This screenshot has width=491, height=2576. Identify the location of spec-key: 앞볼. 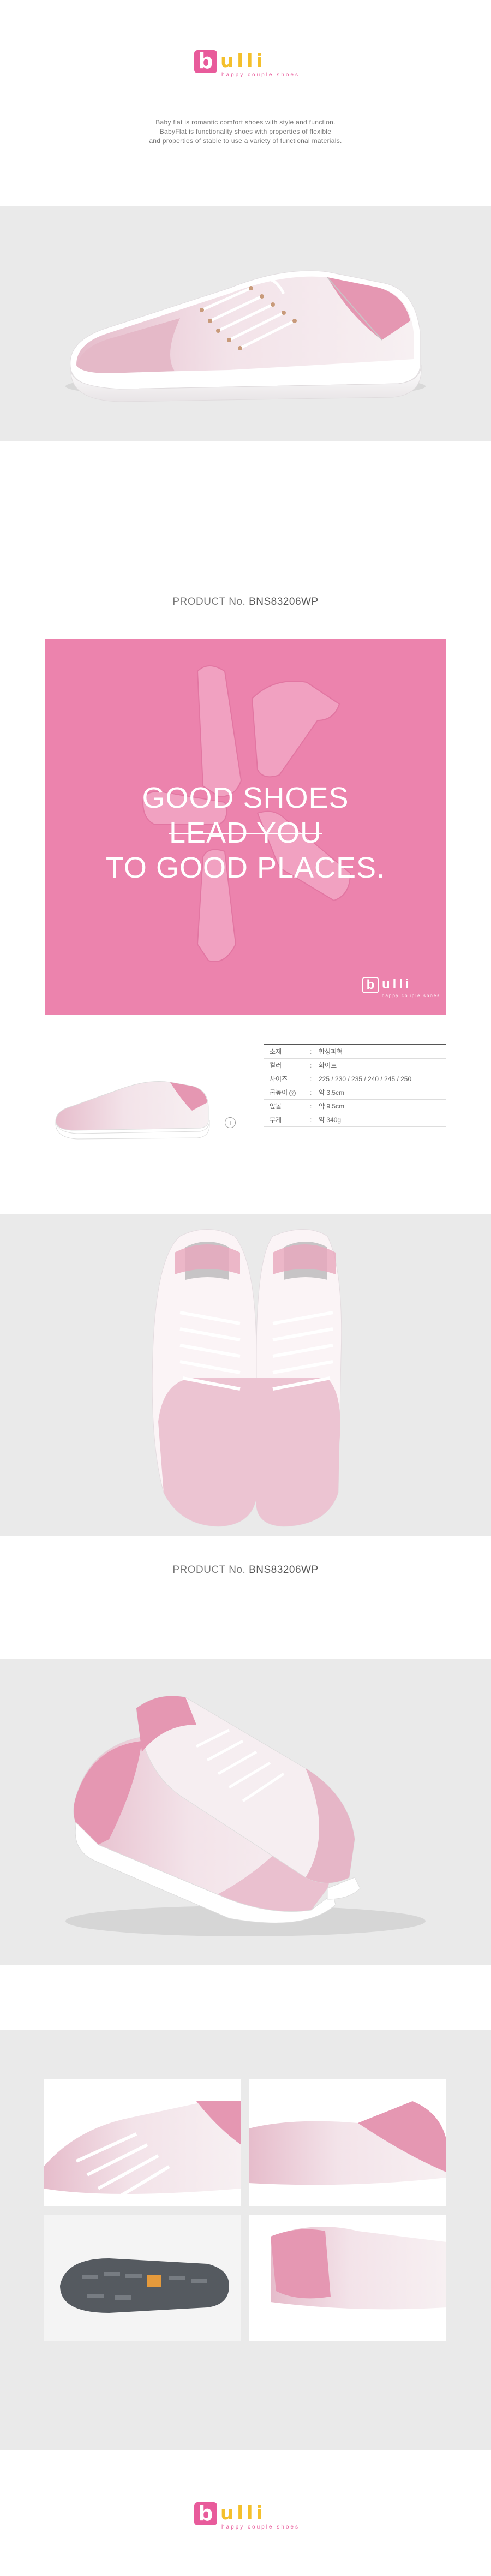
(276, 1106).